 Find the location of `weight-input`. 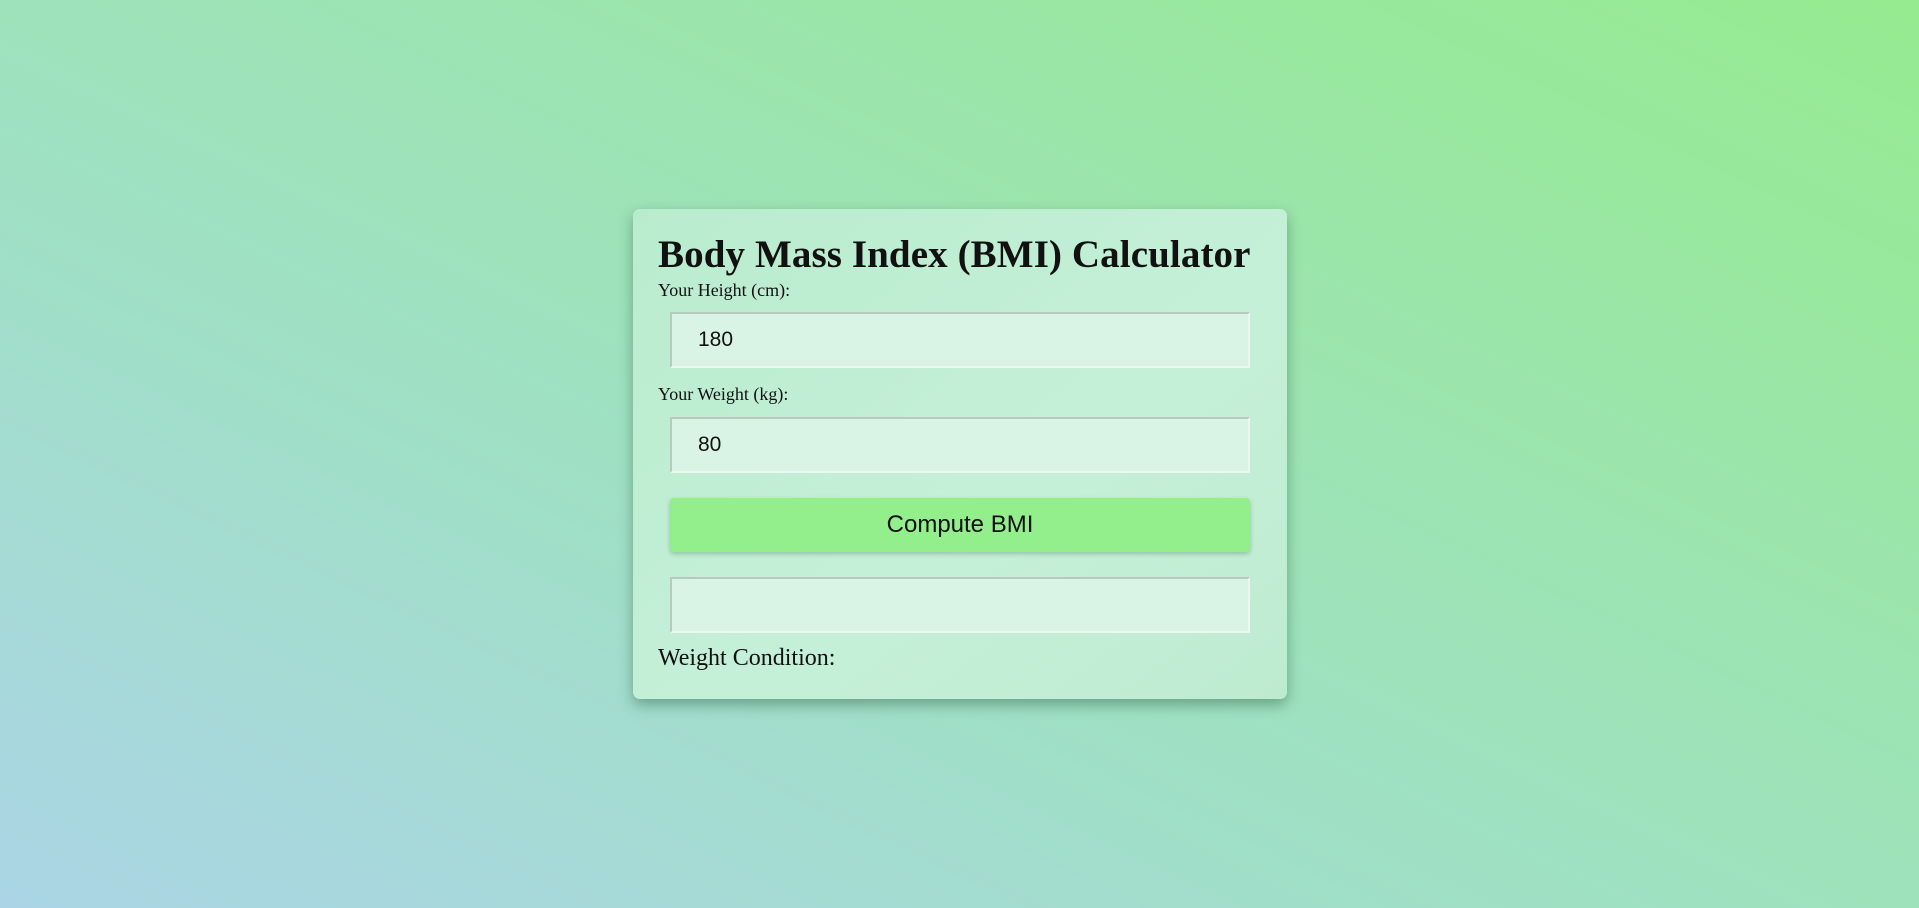

weight-input is located at coordinates (960, 445).